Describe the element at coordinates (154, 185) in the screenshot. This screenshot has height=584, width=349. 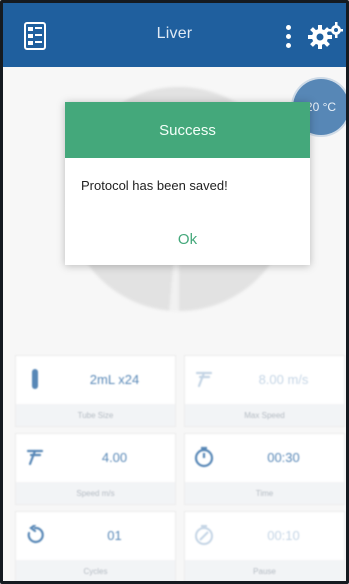
I see `dialog-message: Protocol has been saved!` at that location.